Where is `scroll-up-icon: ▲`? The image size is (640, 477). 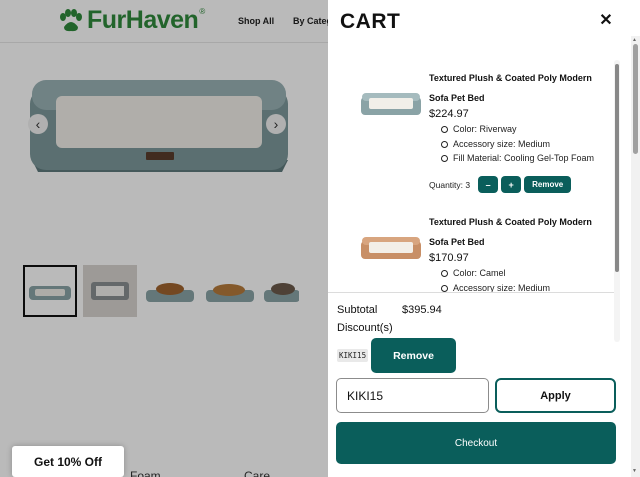
scroll-up-icon: ▲ is located at coordinates (634, 40).